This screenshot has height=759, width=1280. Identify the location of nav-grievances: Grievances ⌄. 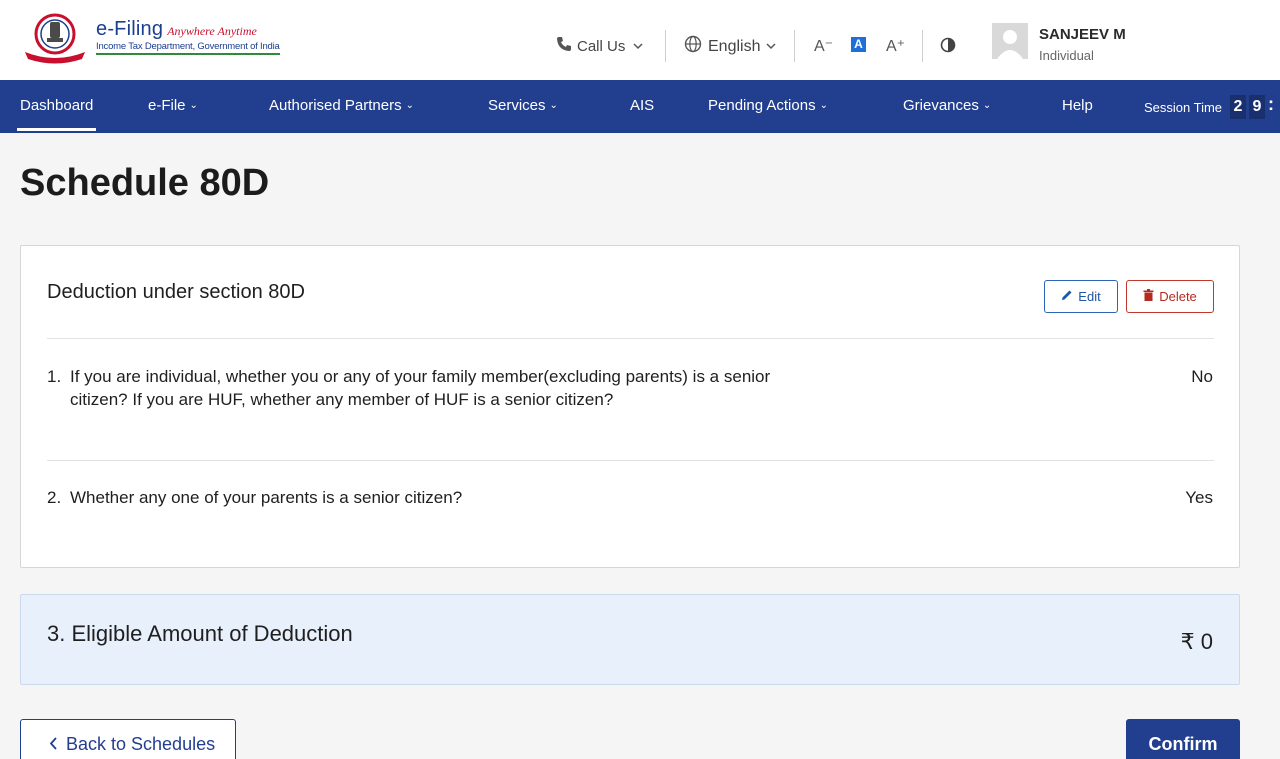
(947, 105).